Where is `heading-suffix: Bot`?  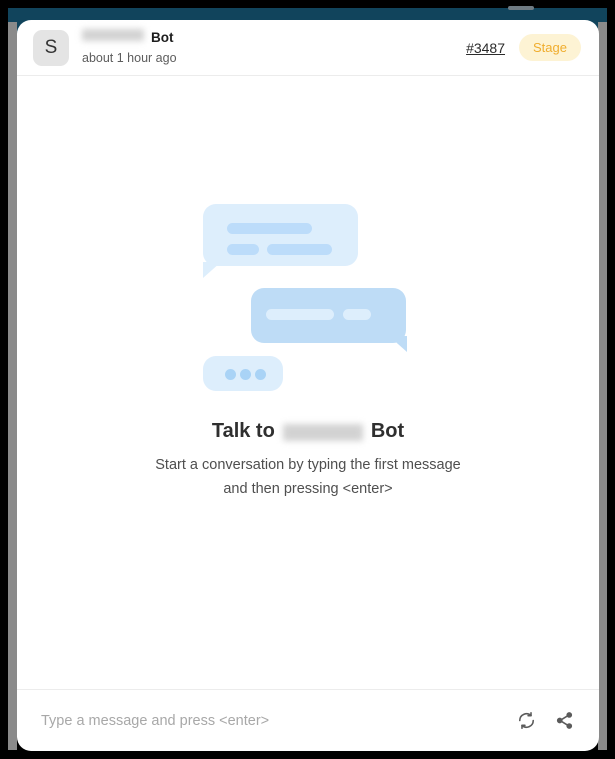
heading-suffix: Bot is located at coordinates (387, 430).